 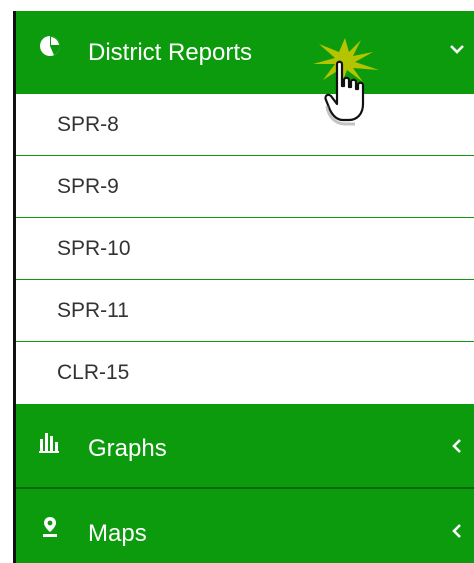 What do you see at coordinates (245, 373) in the screenshot?
I see `submenu-item-clr-15: CLR-15` at bounding box center [245, 373].